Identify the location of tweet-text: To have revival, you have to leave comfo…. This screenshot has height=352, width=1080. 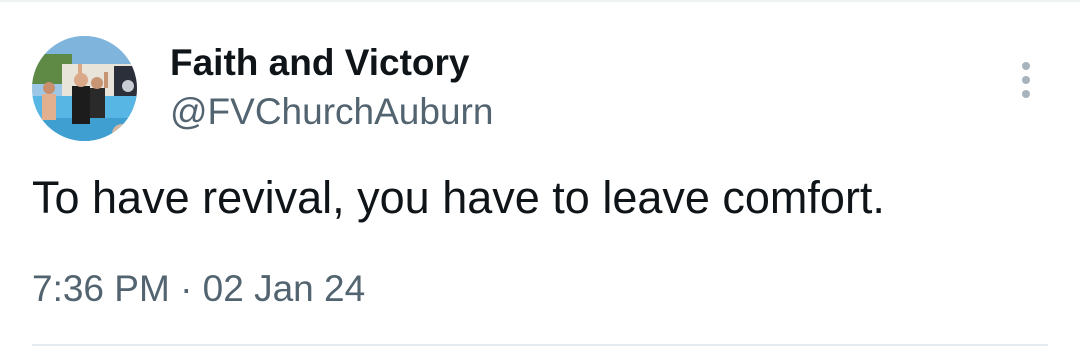
(458, 197).